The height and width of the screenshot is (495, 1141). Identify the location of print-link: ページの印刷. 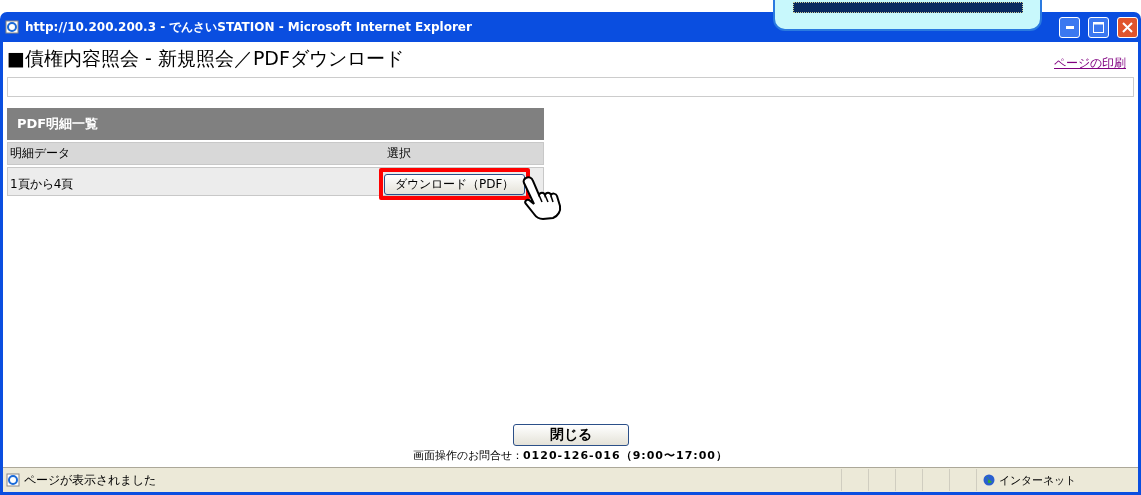
(1090, 63).